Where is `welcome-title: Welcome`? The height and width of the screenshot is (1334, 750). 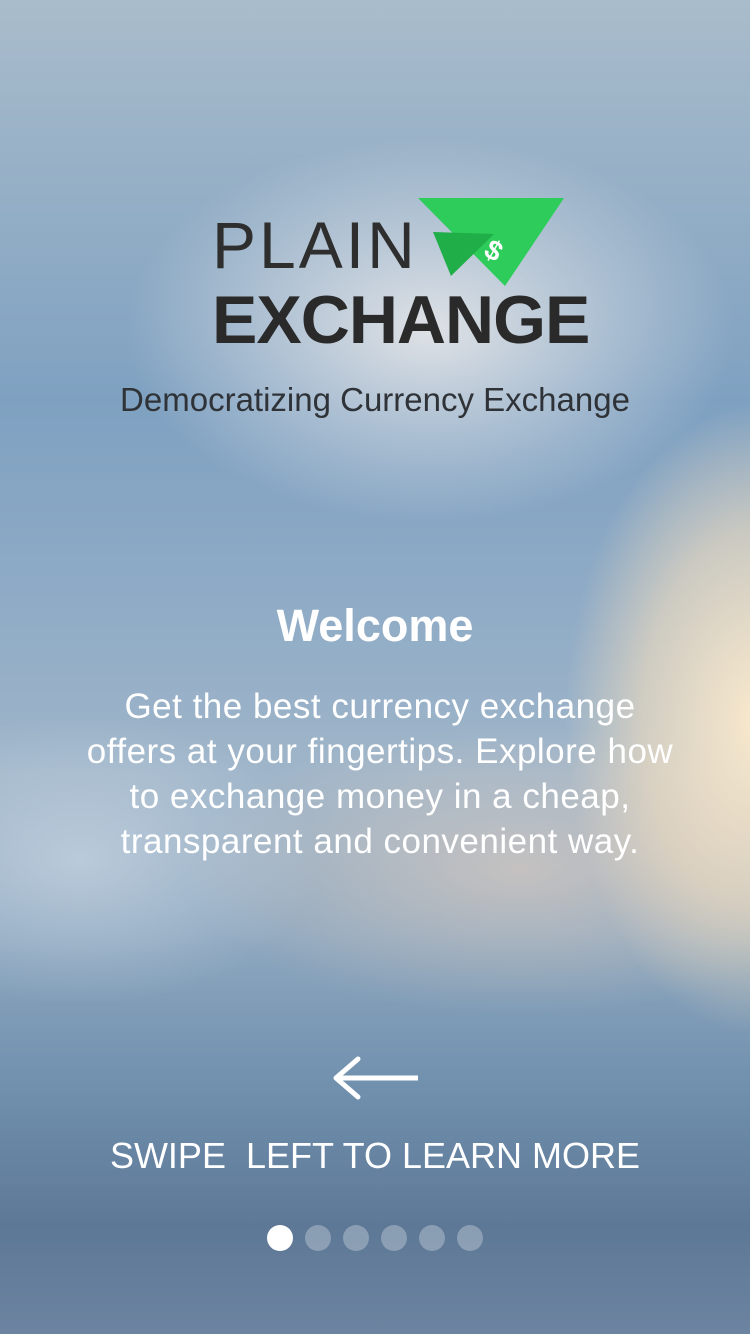
welcome-title: Welcome is located at coordinates (375, 625).